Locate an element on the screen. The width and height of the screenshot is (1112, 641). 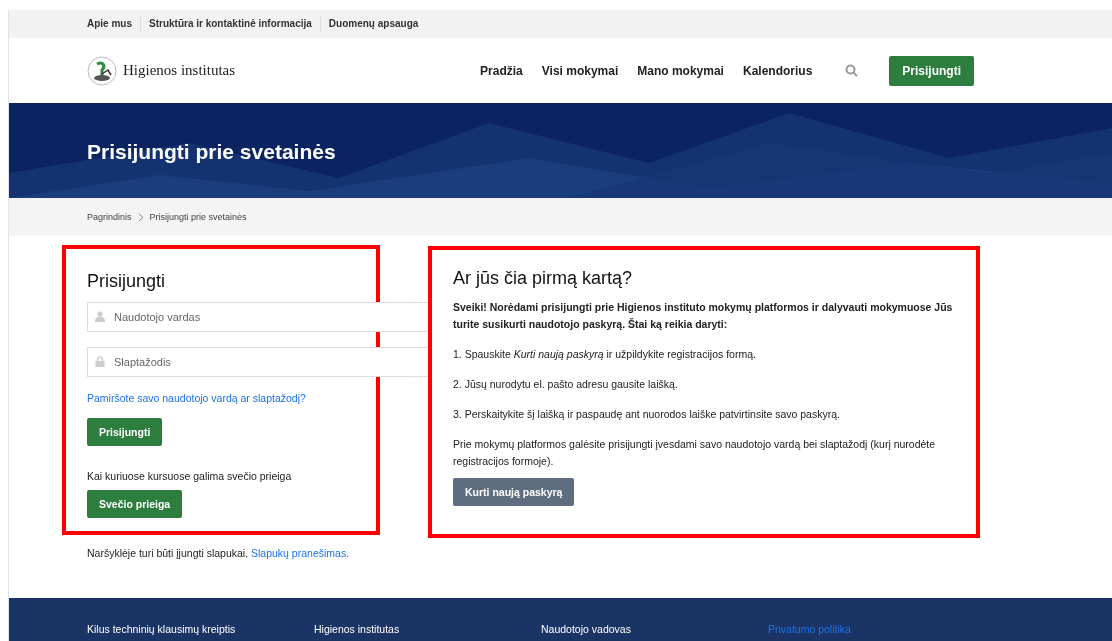
input-field: Naudotojo vardas is located at coordinates (258, 317).